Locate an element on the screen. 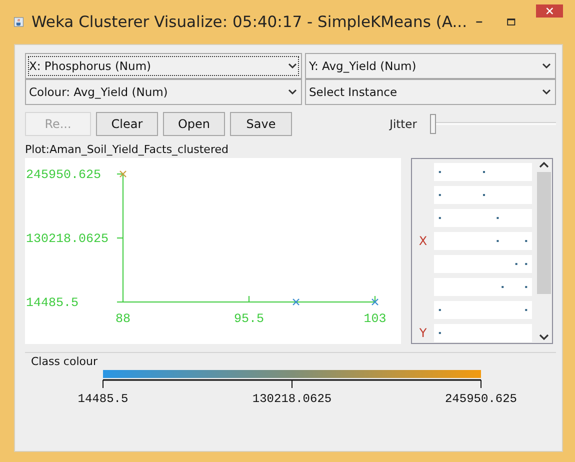 The height and width of the screenshot is (462, 575). attribute-dropdown: Select Instance is located at coordinates (430, 92).